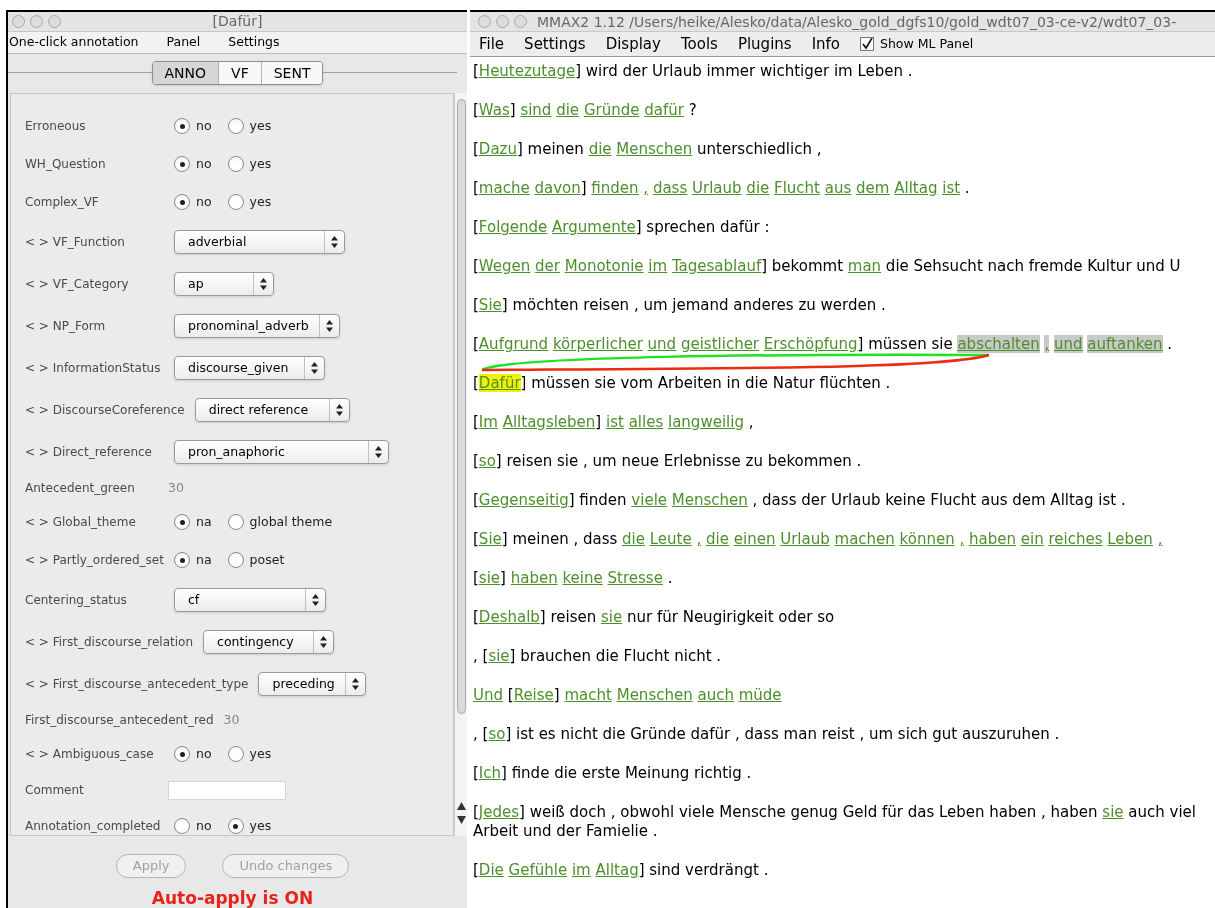  What do you see at coordinates (838, 188) in the screenshot?
I see `markable-link: aus` at bounding box center [838, 188].